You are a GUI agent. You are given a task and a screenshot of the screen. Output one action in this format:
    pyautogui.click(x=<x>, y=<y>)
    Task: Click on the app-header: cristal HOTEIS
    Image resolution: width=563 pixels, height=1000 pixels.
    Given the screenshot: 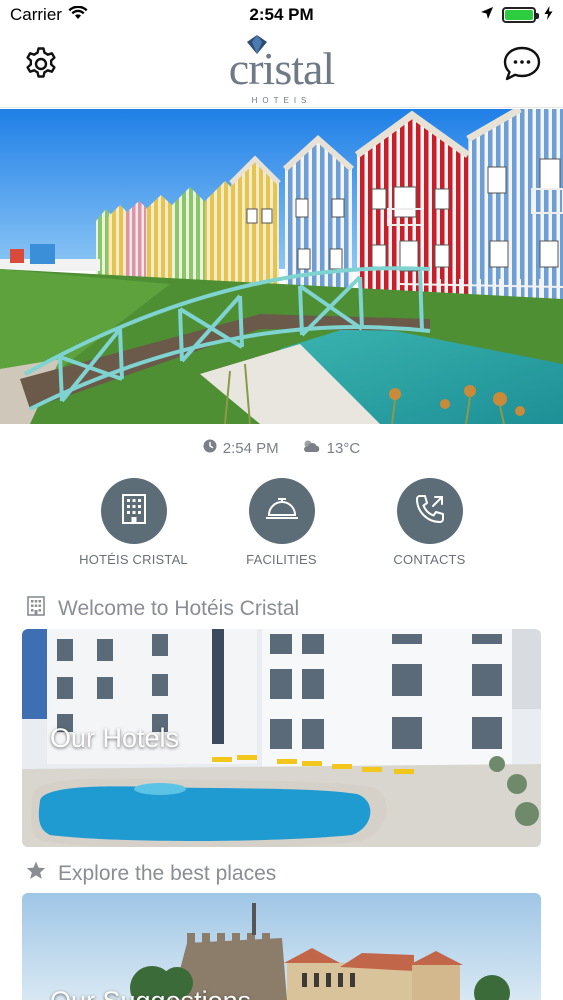 What is the action you would take?
    pyautogui.click(x=281, y=69)
    